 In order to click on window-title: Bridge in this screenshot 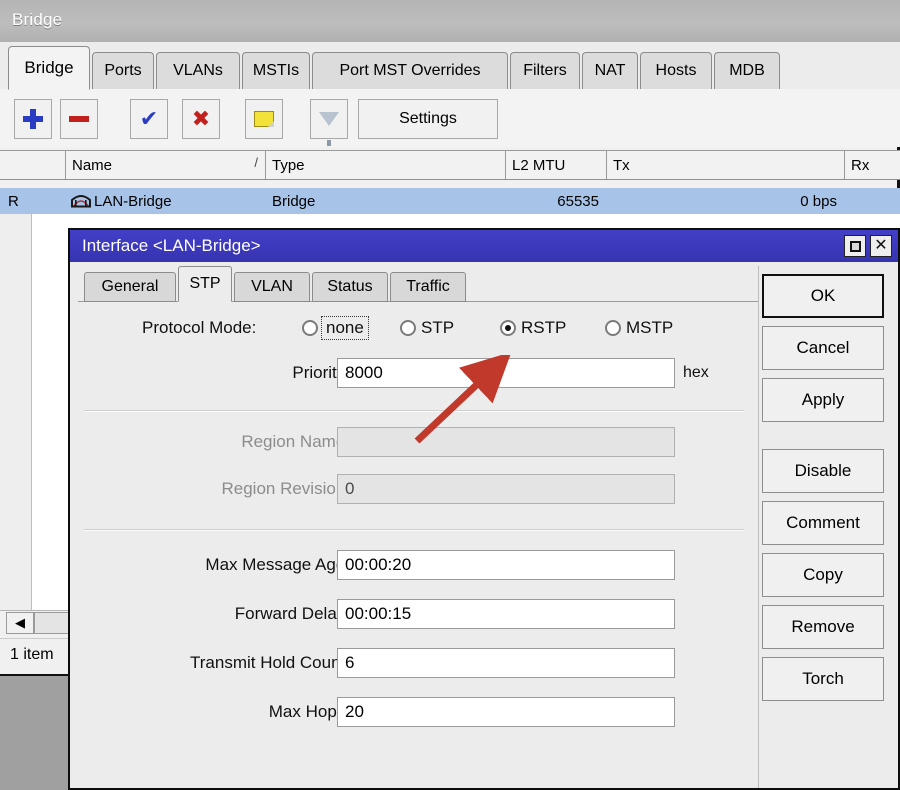, I will do `click(37, 19)`.